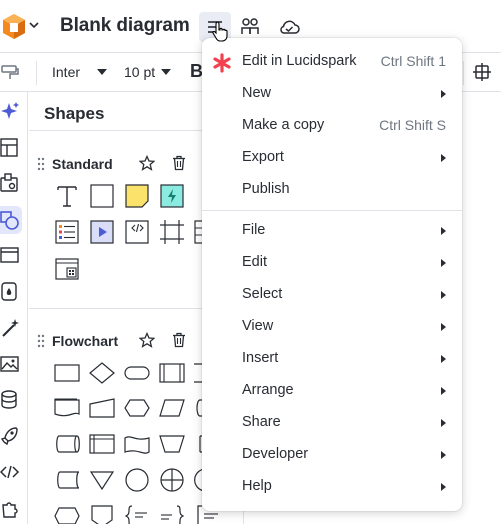 The width and height of the screenshot is (501, 524). Describe the element at coordinates (254, 262) in the screenshot. I see `menu-item-label: Edit` at that location.